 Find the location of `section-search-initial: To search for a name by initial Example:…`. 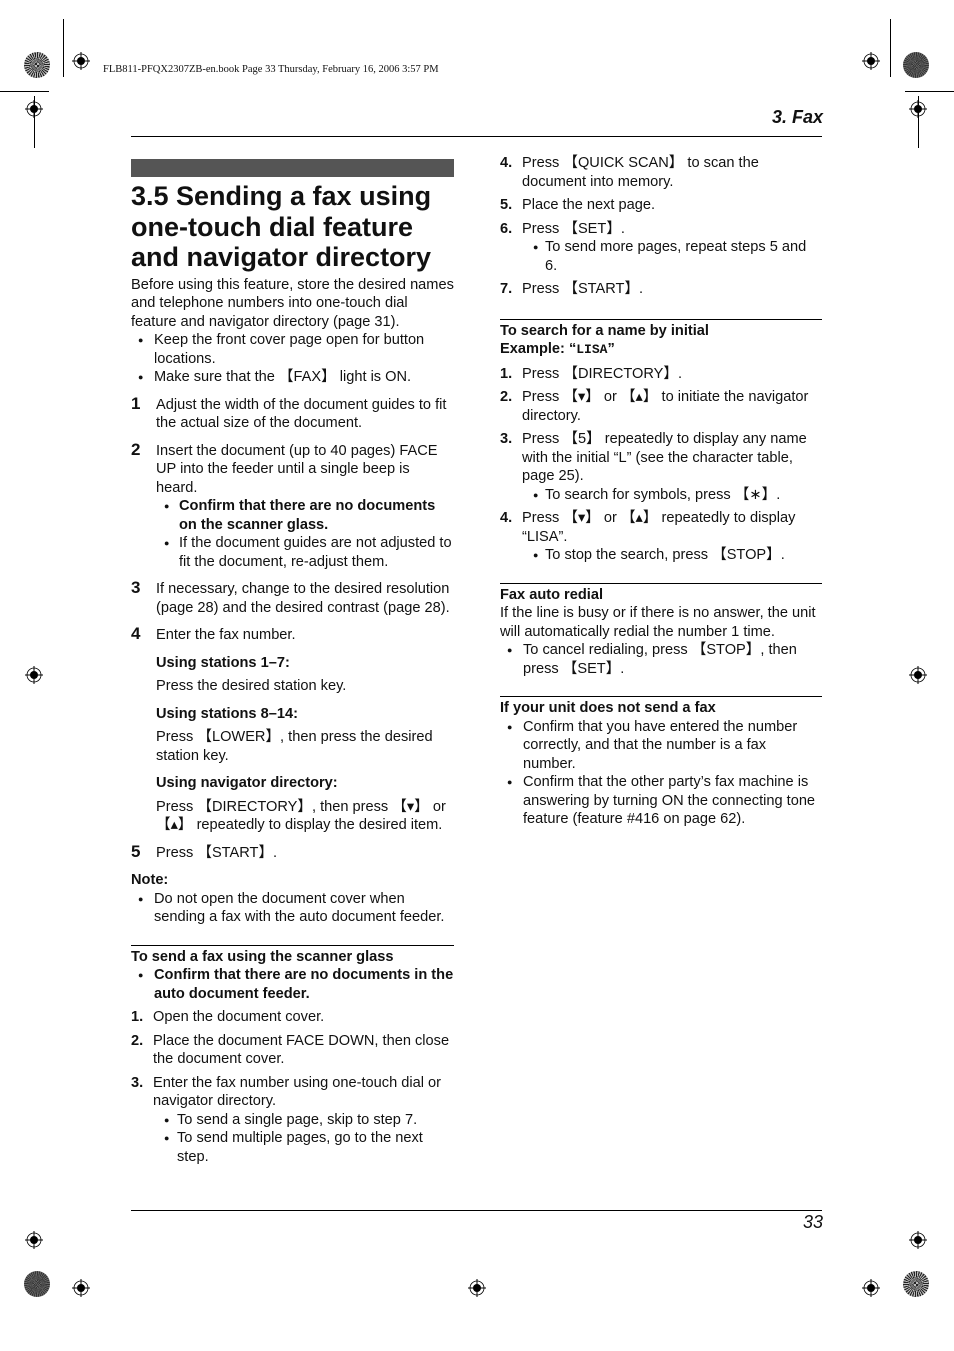

section-search-initial: To search for a name by initial Example:… is located at coordinates (661, 441).